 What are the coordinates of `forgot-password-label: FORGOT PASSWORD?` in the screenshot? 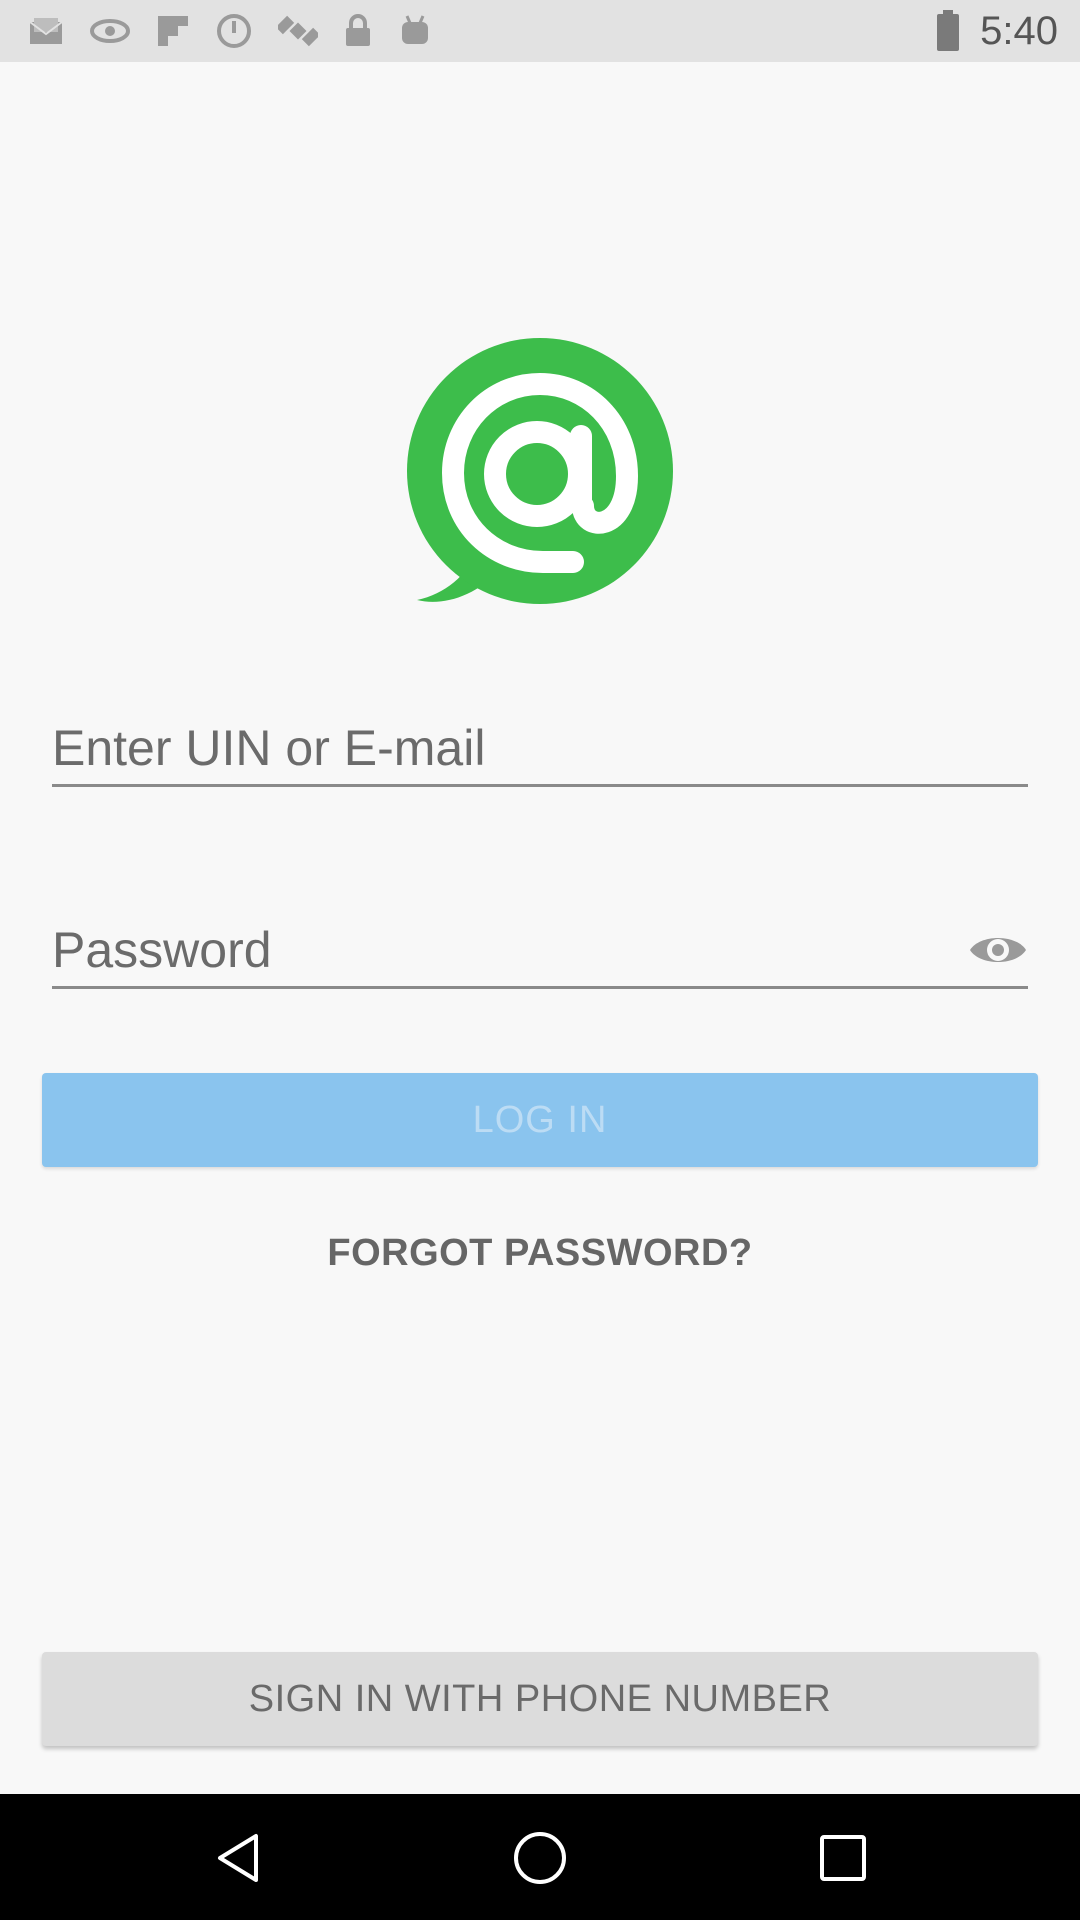 It's located at (540, 1253).